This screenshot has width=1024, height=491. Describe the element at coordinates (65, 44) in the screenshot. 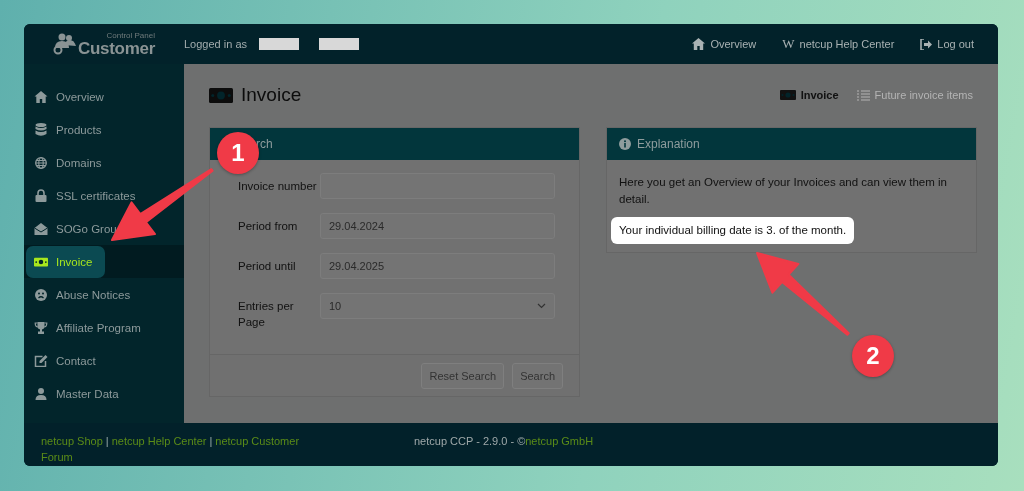

I see `people-logo-icon` at that location.